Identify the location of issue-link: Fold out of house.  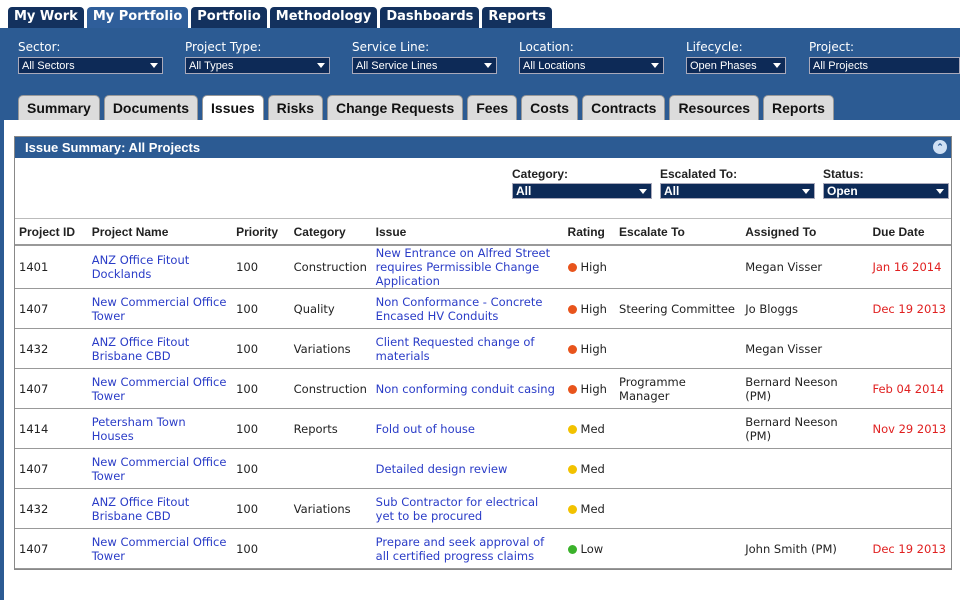
(467, 428).